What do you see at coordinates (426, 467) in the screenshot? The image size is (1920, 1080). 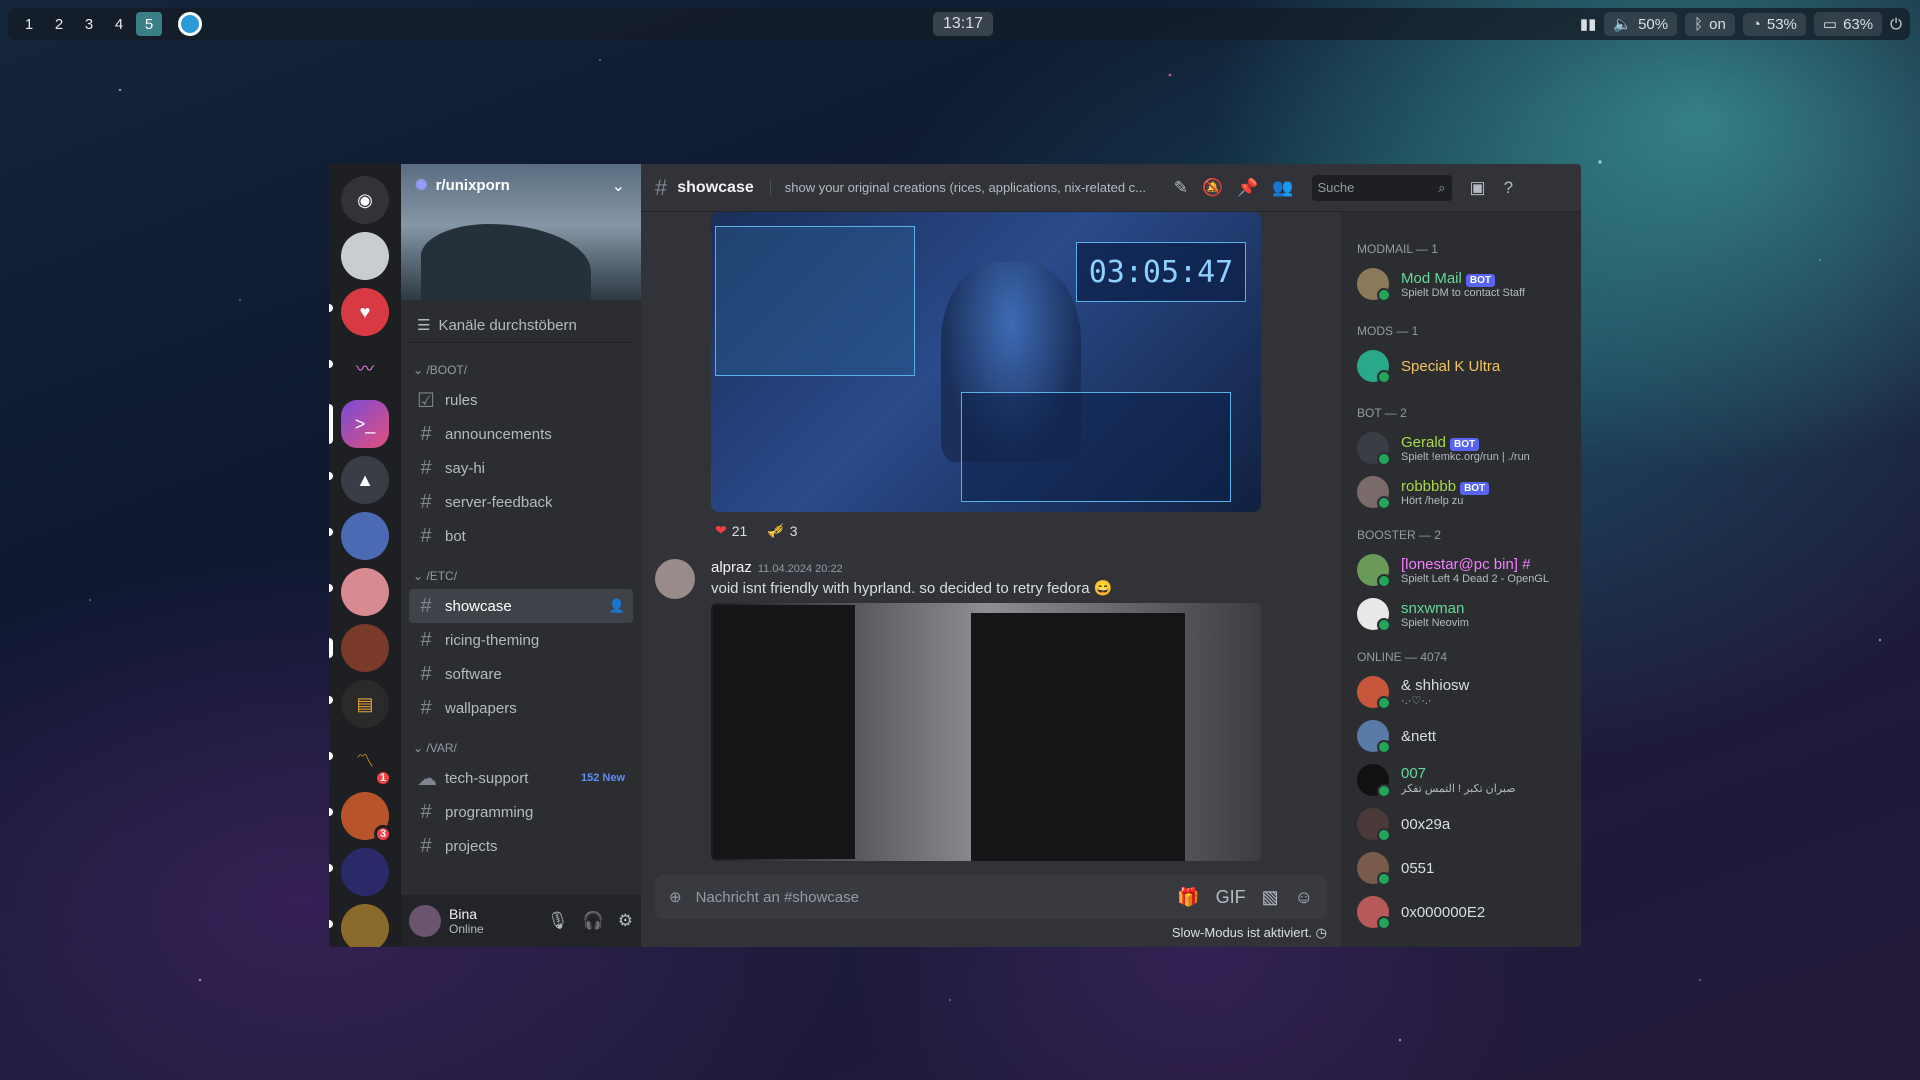 I see `hash-icon: #` at bounding box center [426, 467].